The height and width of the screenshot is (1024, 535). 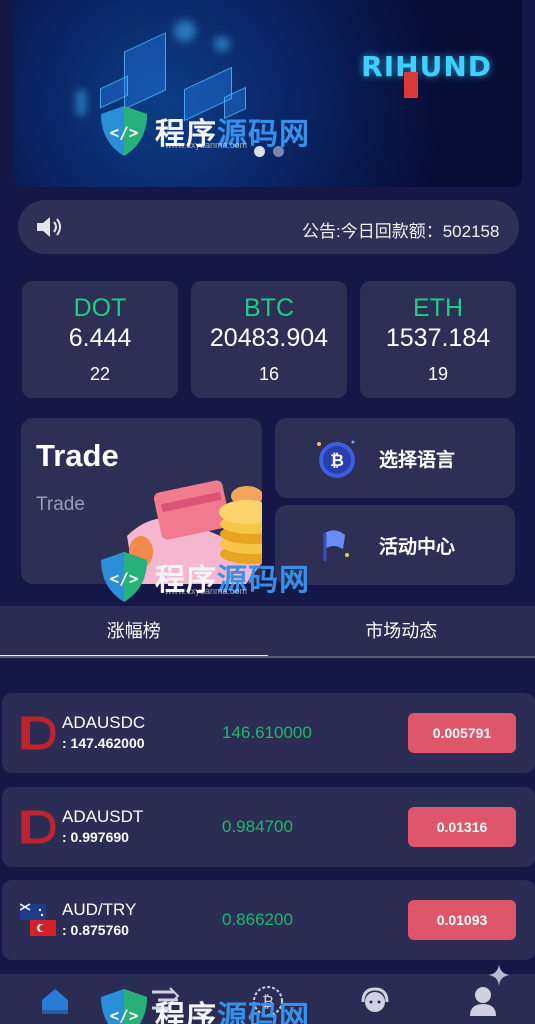 What do you see at coordinates (269, 308) in the screenshot?
I see `ticker-symbol: BTC` at bounding box center [269, 308].